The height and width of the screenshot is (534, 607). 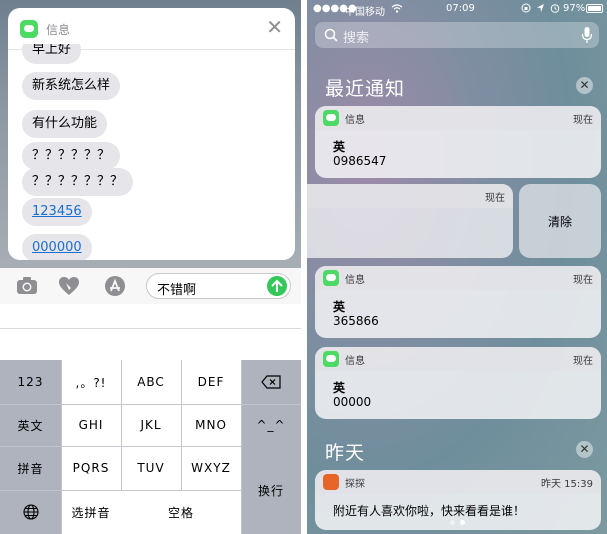 I want to click on globe-key, so click(x=30, y=512).